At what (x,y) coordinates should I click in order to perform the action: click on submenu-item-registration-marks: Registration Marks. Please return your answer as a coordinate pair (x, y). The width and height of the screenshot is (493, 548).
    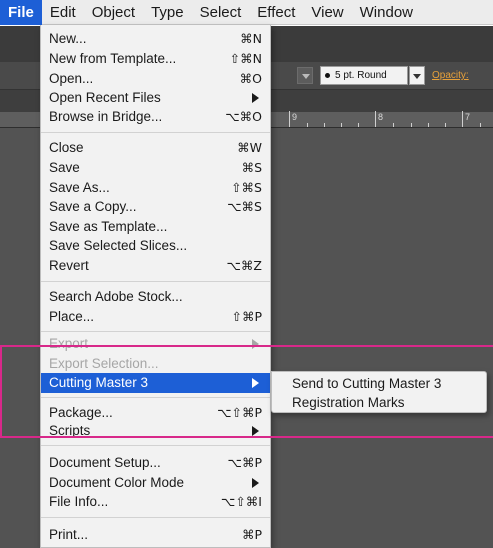
    Looking at the image, I should click on (379, 402).